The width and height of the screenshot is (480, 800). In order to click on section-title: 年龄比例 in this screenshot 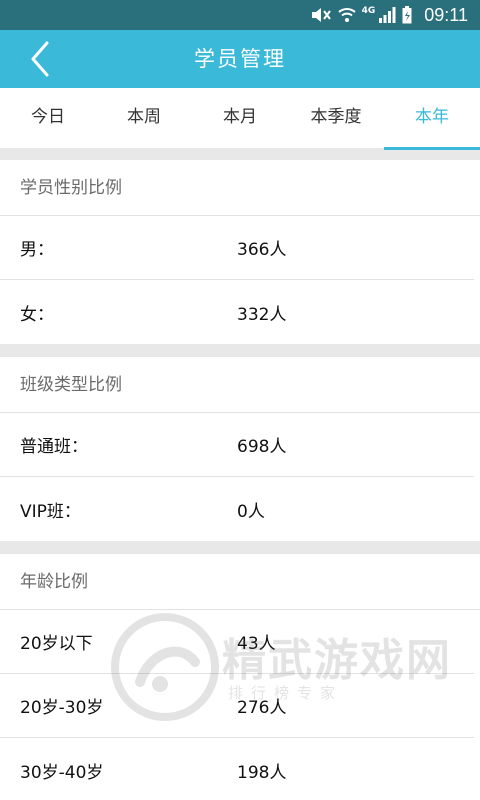, I will do `click(240, 582)`.